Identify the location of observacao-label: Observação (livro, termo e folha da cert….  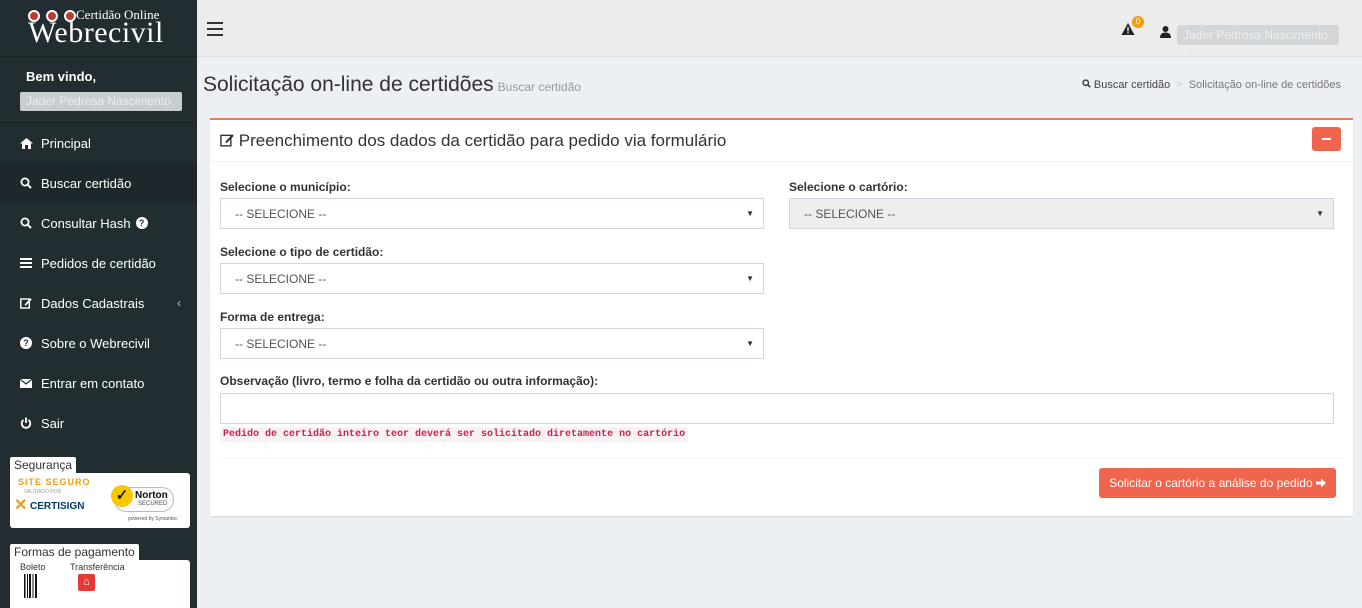
(409, 381).